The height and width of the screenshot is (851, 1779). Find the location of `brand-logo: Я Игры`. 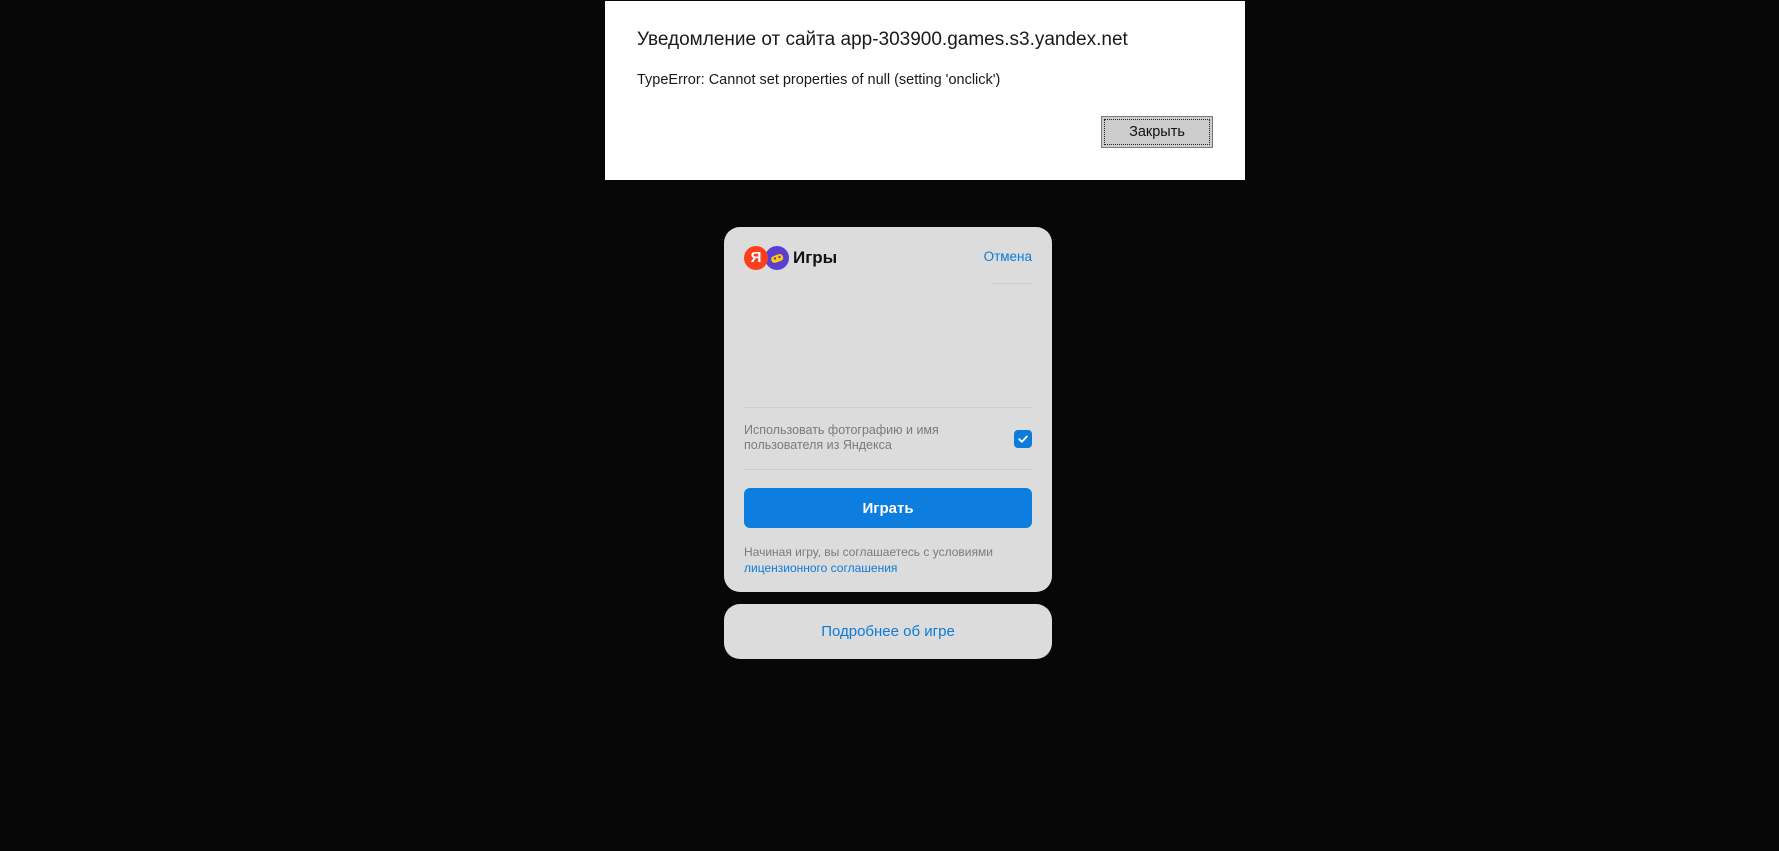

brand-logo: Я Игры is located at coordinates (790, 258).